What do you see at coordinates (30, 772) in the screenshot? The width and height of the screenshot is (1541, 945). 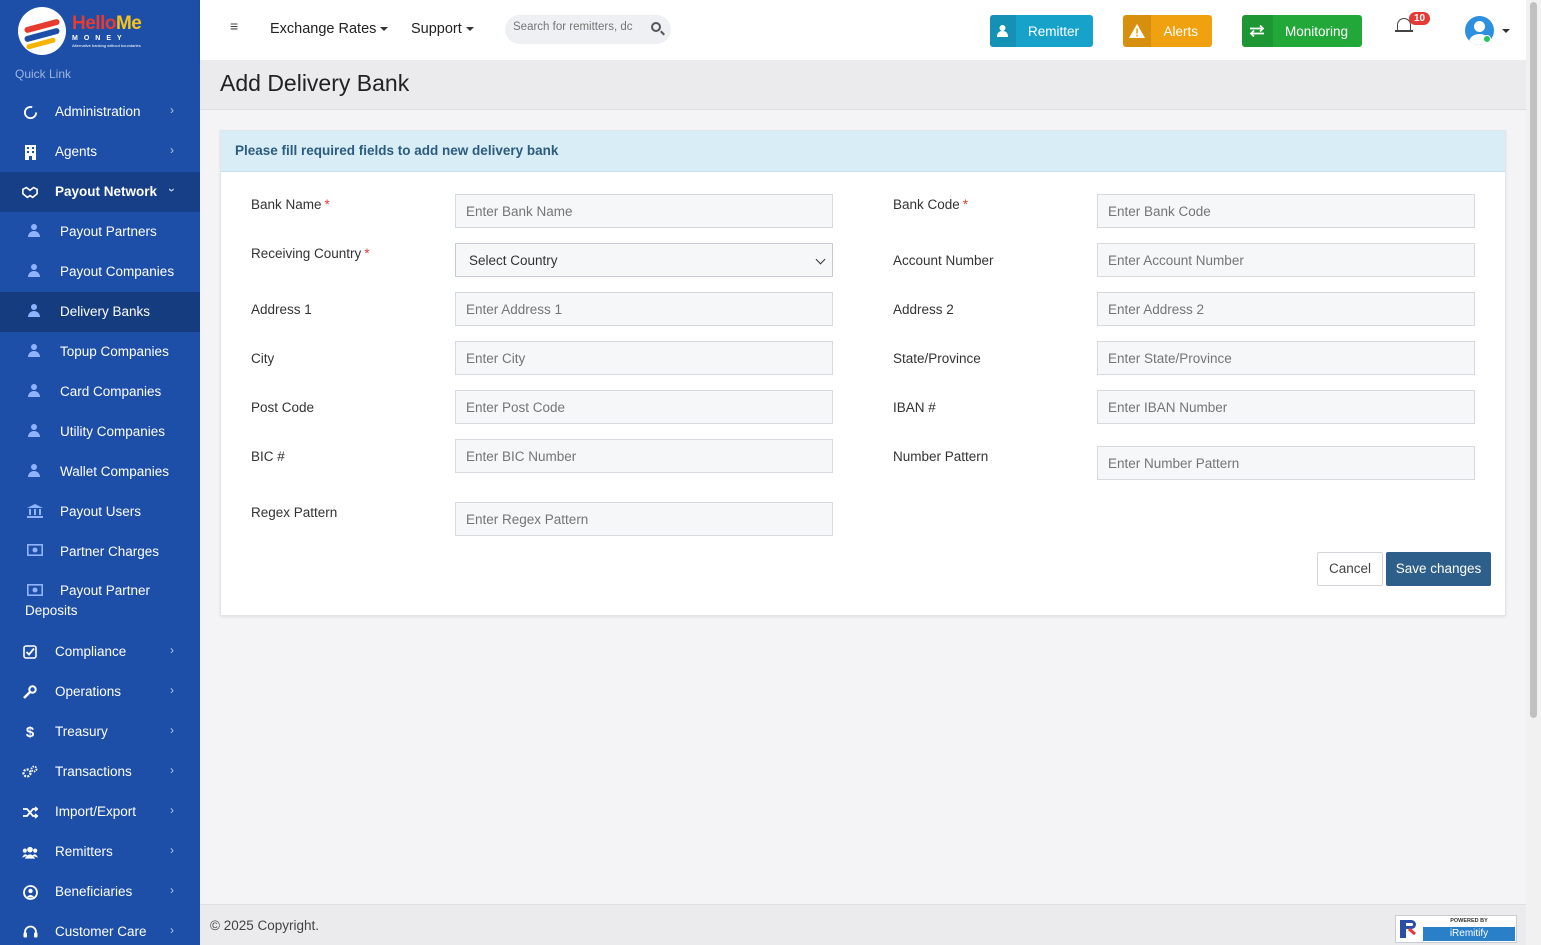 I see `cogs-icon` at bounding box center [30, 772].